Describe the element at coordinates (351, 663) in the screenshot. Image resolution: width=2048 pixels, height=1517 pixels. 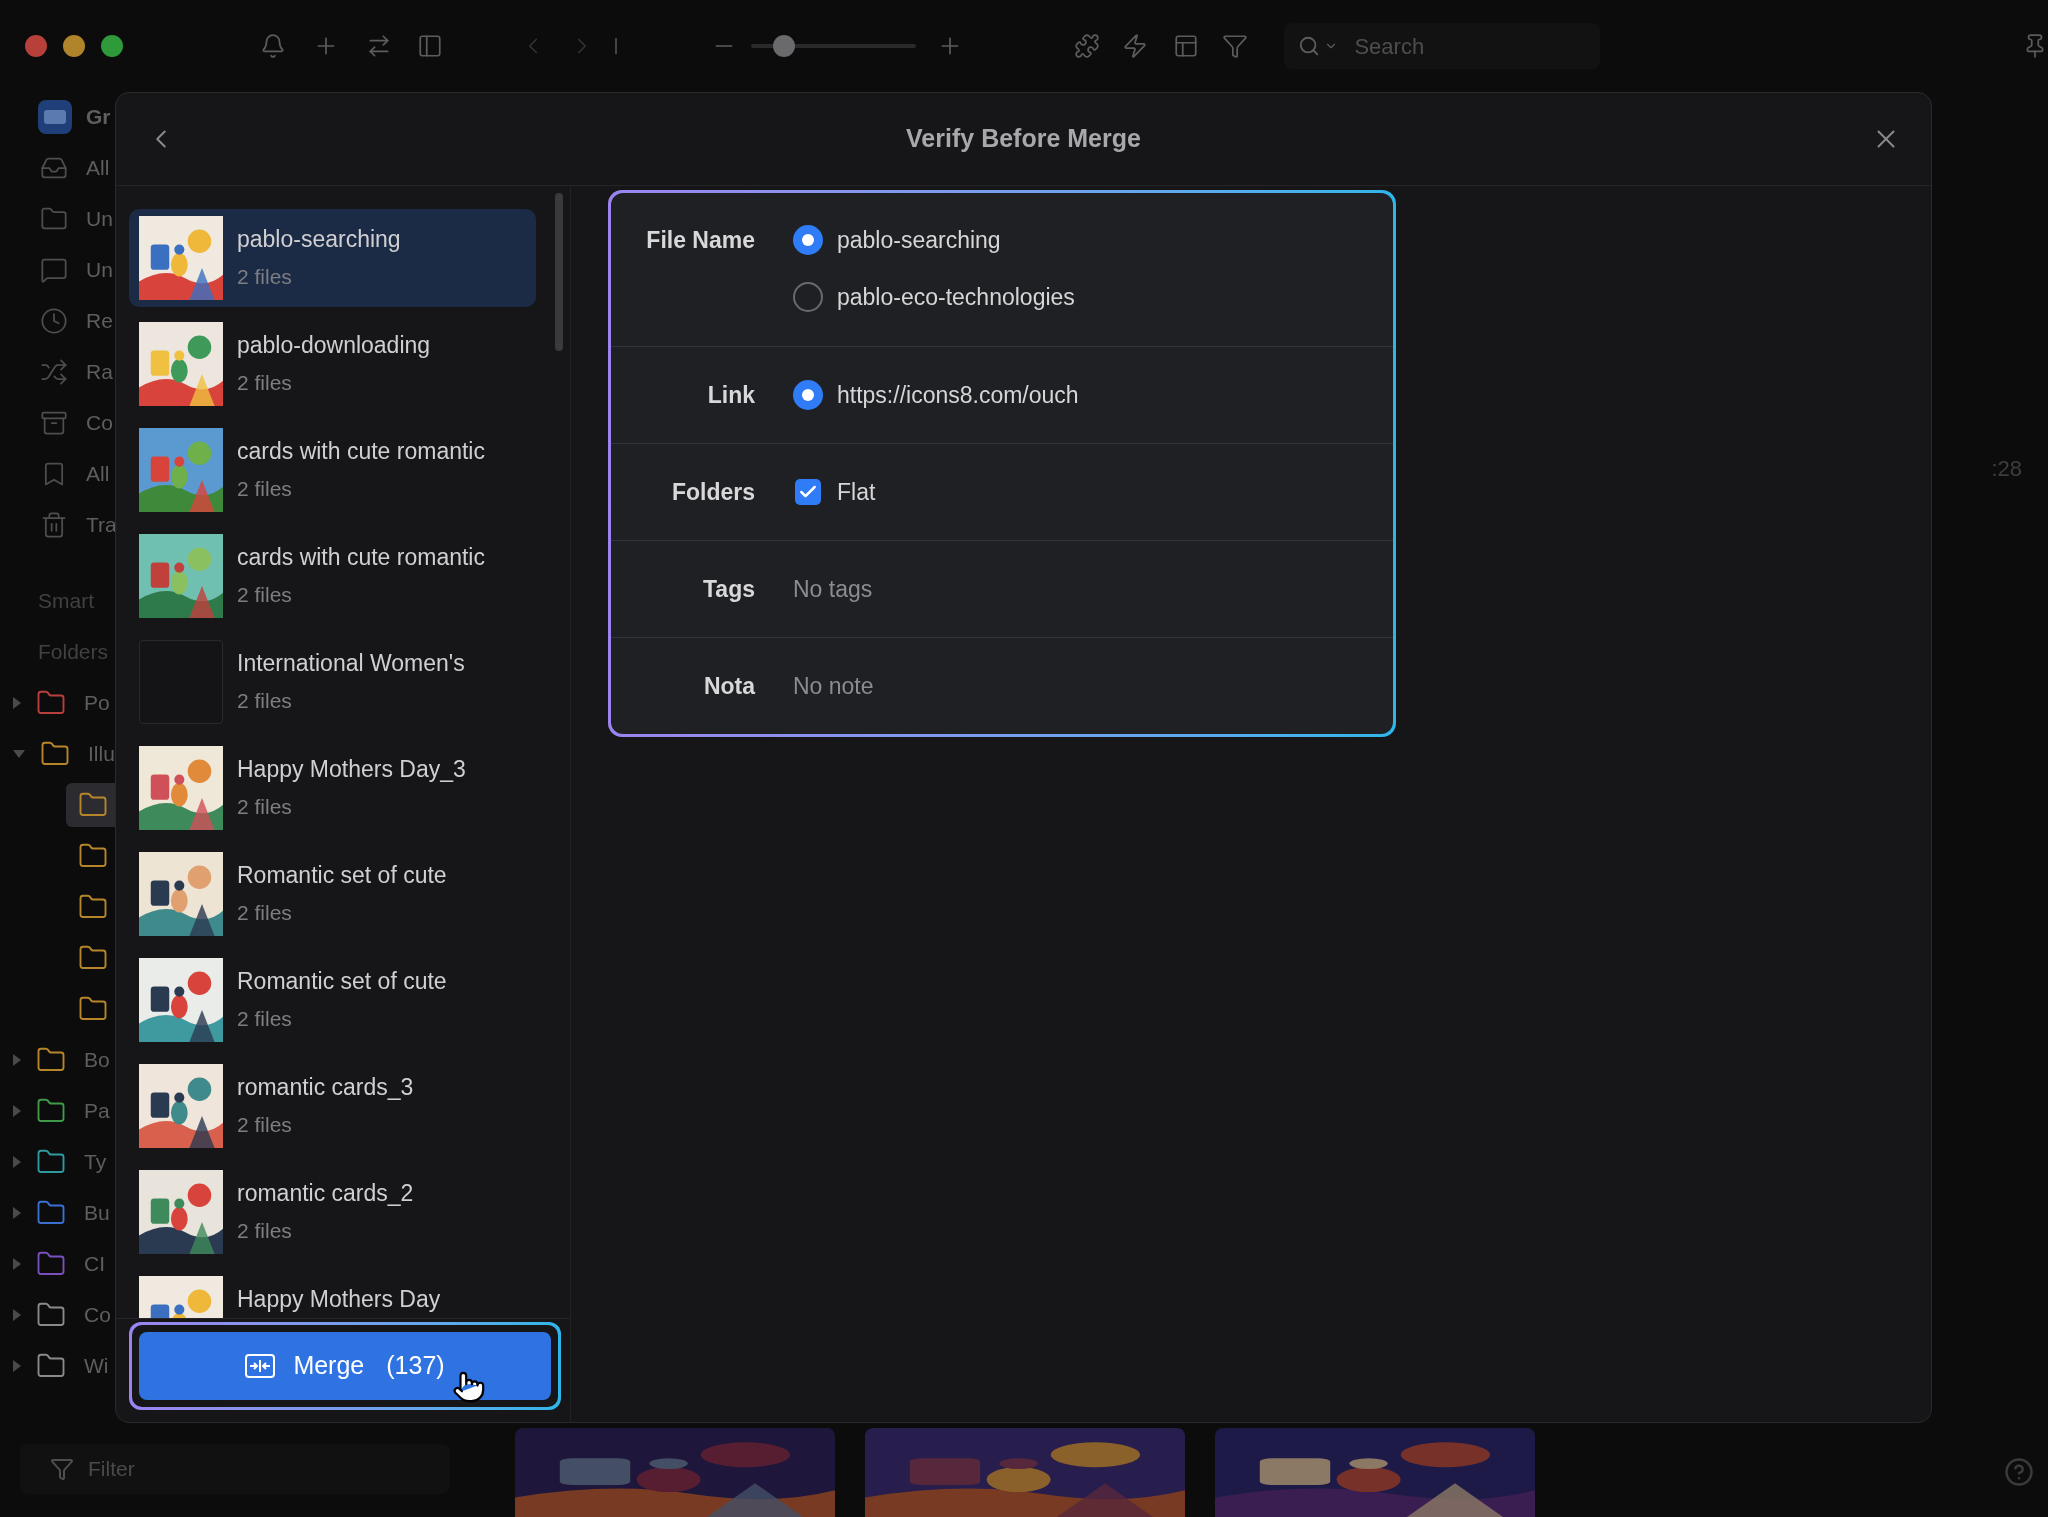
I see `group-name: International Women's` at that location.